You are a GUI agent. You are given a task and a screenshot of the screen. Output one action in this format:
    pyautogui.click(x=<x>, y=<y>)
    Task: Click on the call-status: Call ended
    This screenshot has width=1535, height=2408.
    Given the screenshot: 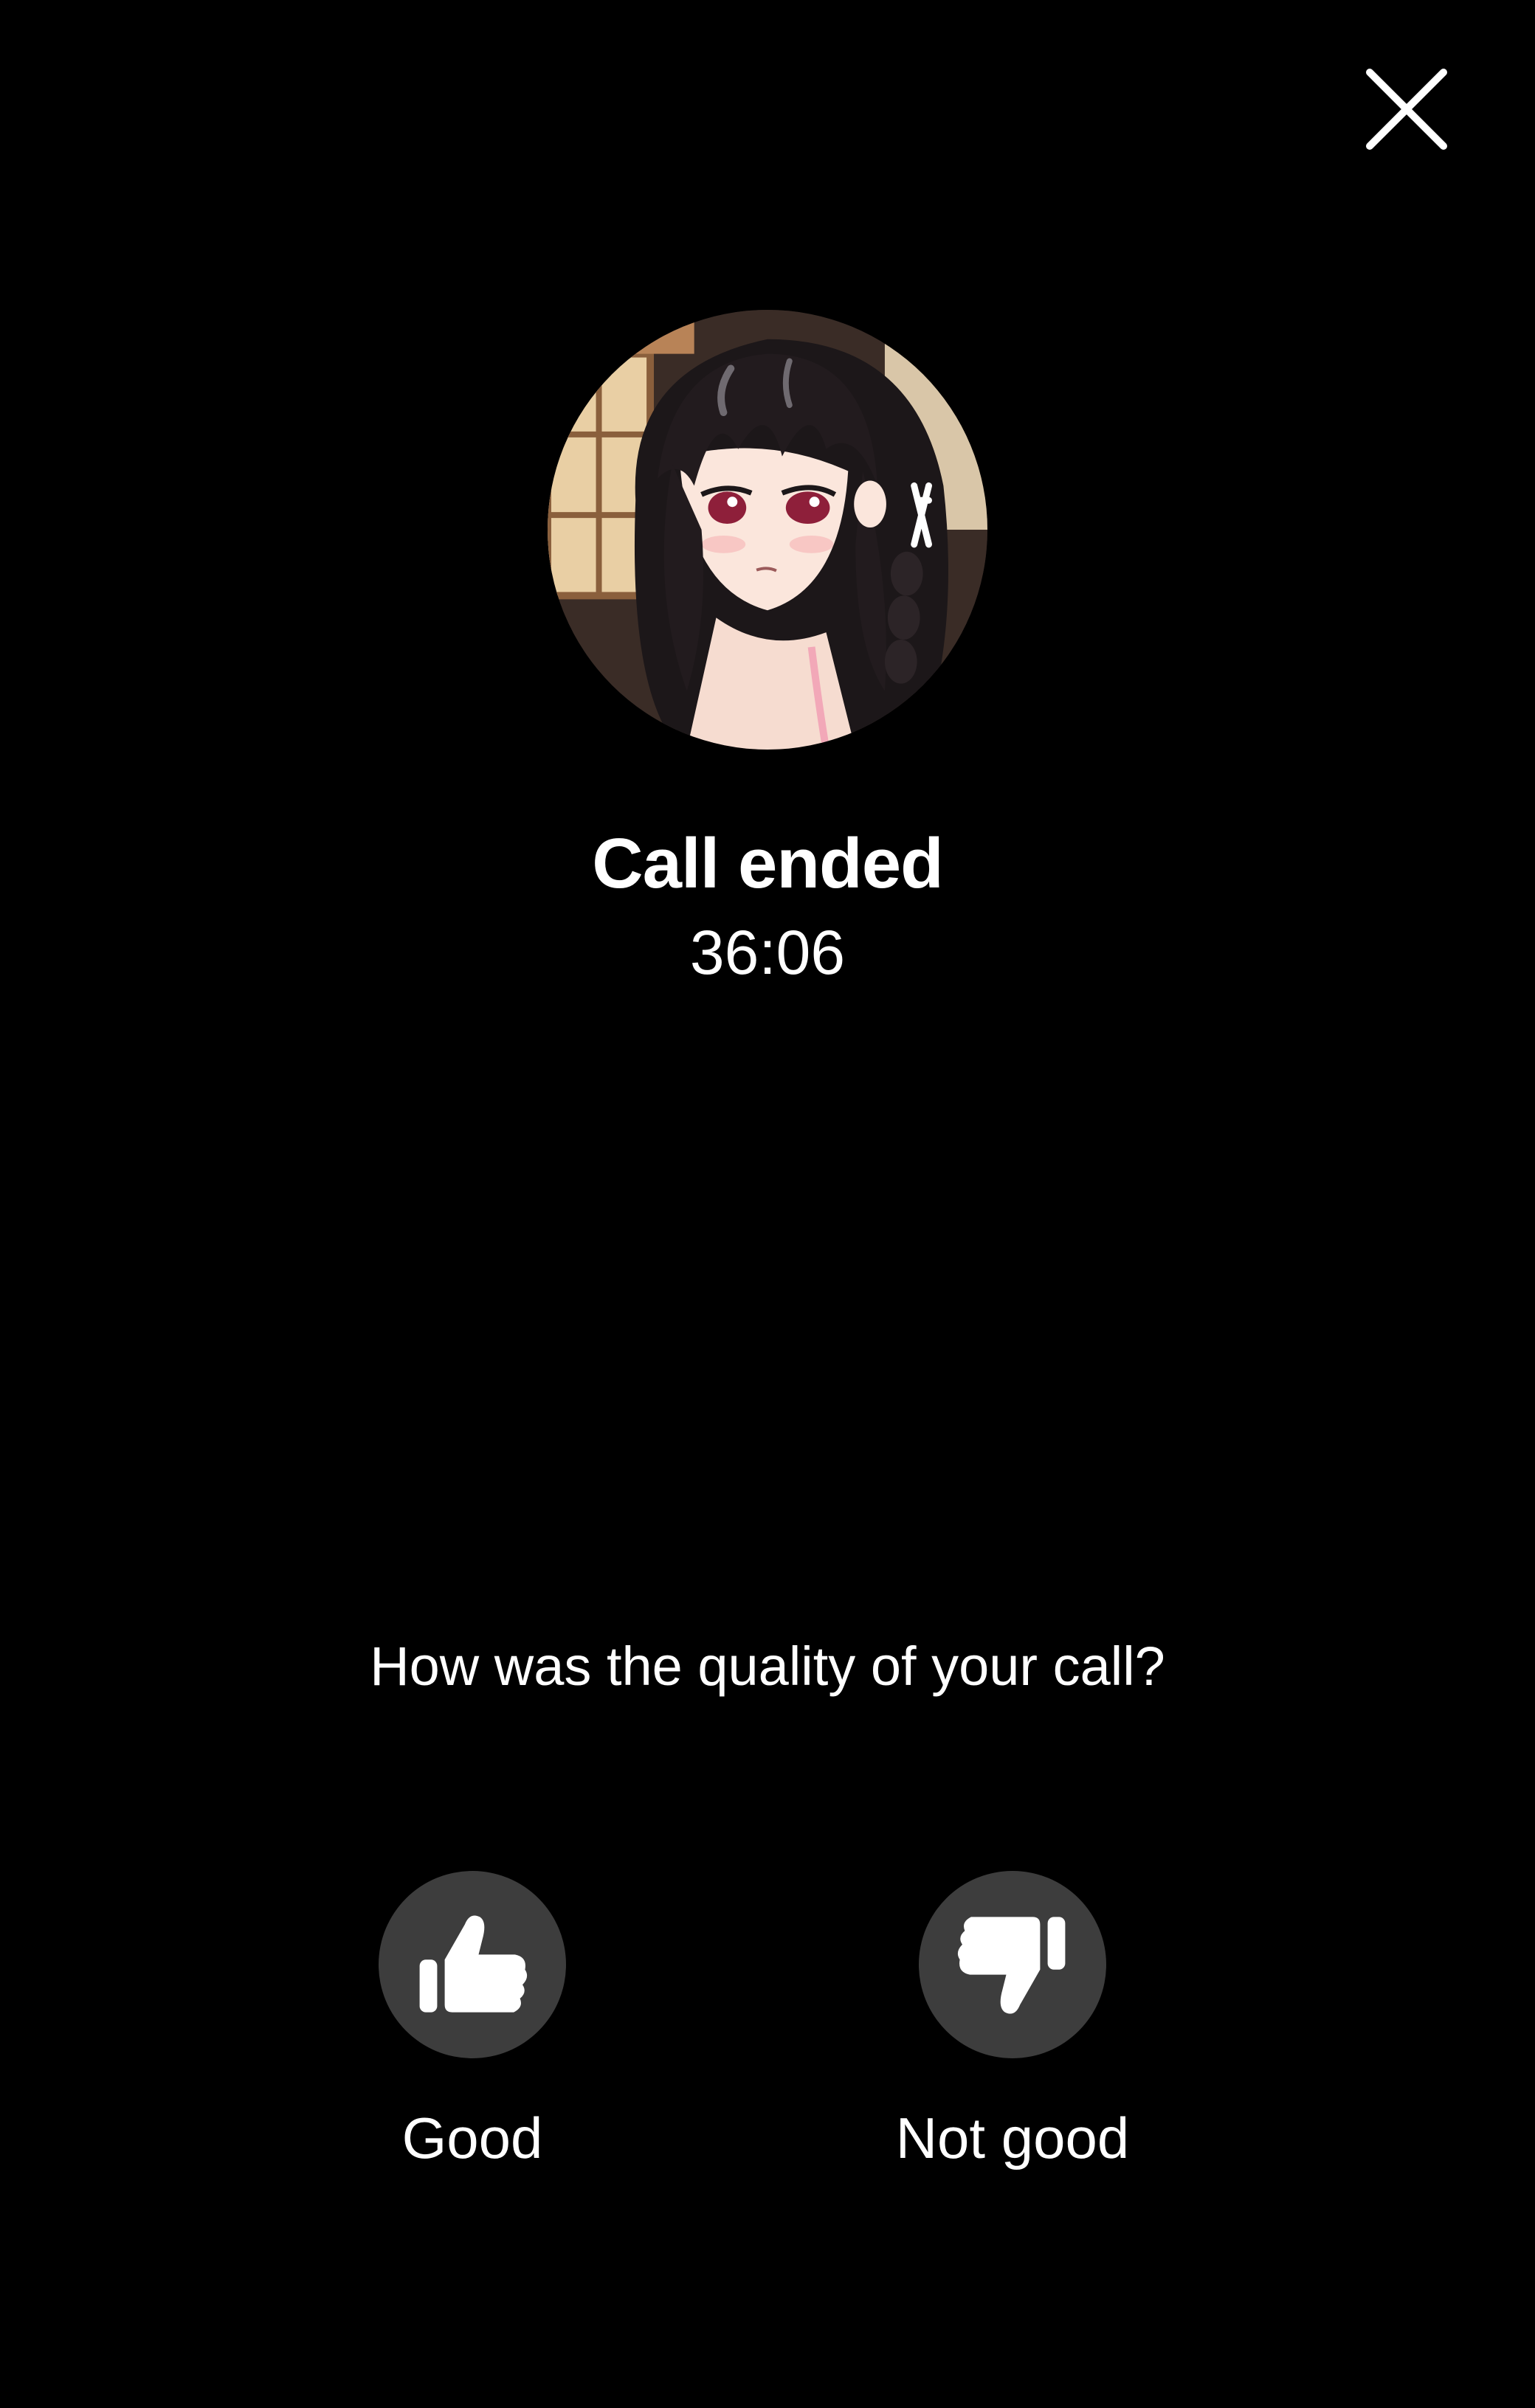 What is the action you would take?
    pyautogui.click(x=767, y=863)
    